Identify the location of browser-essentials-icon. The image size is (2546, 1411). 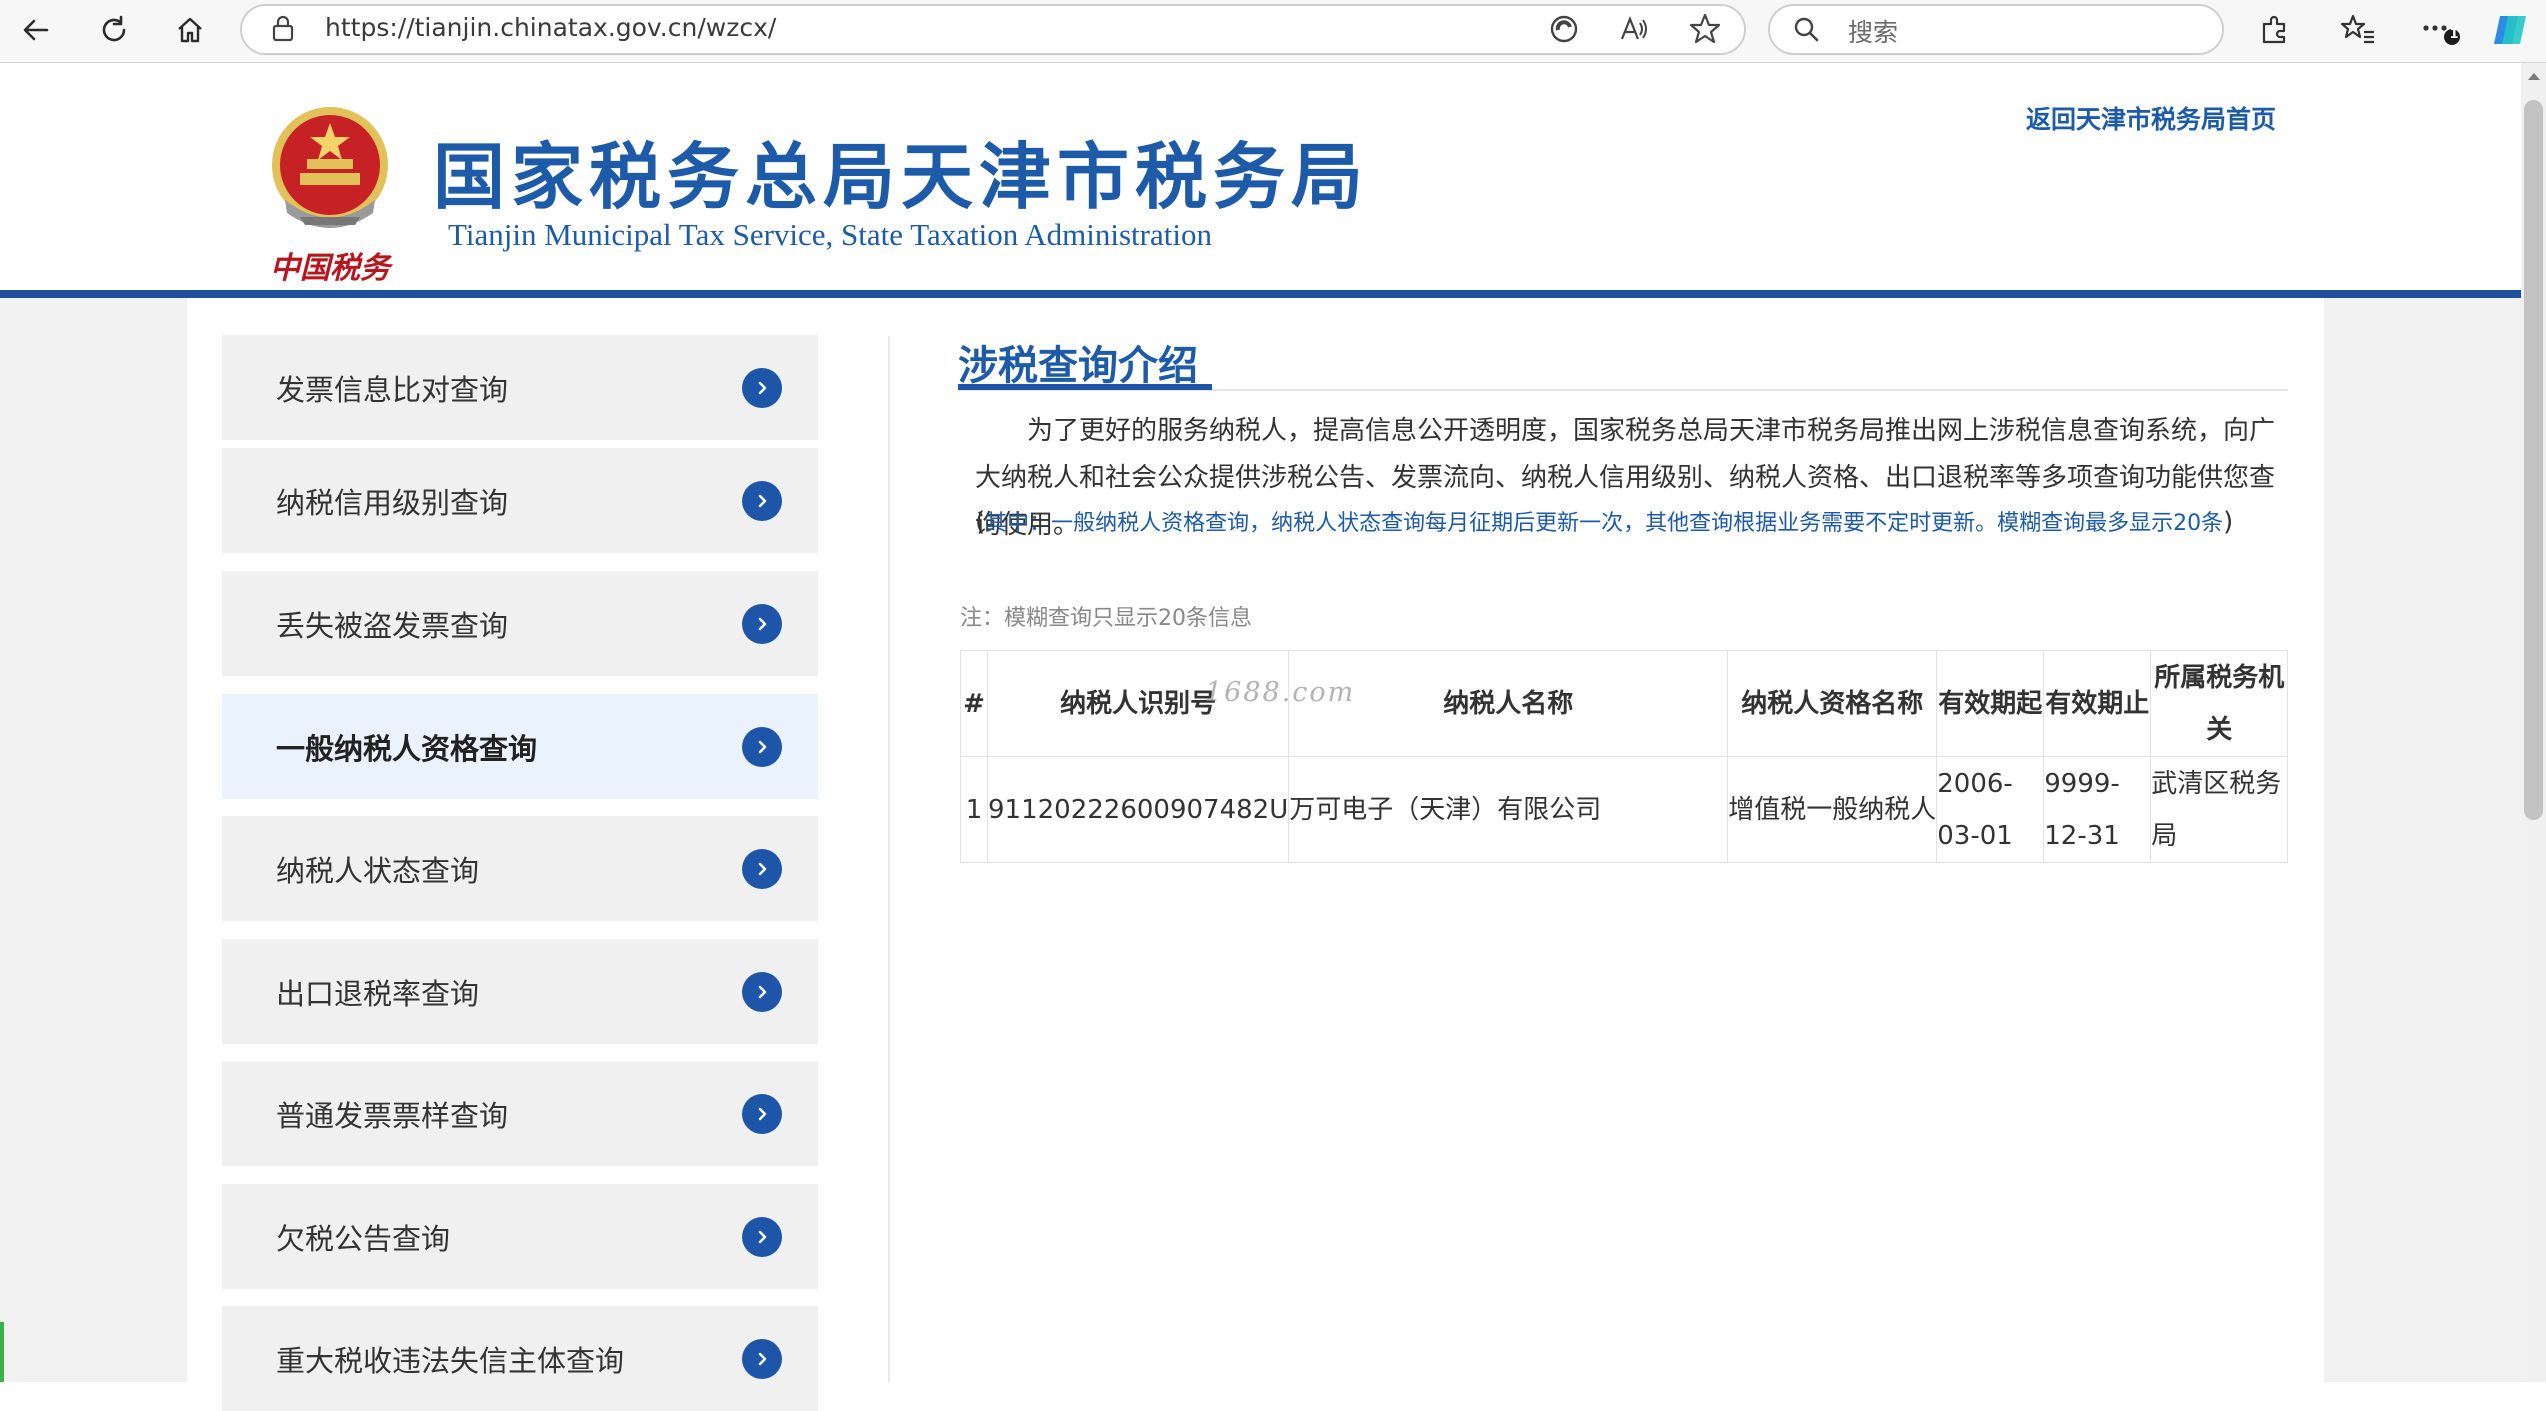
(1564, 31).